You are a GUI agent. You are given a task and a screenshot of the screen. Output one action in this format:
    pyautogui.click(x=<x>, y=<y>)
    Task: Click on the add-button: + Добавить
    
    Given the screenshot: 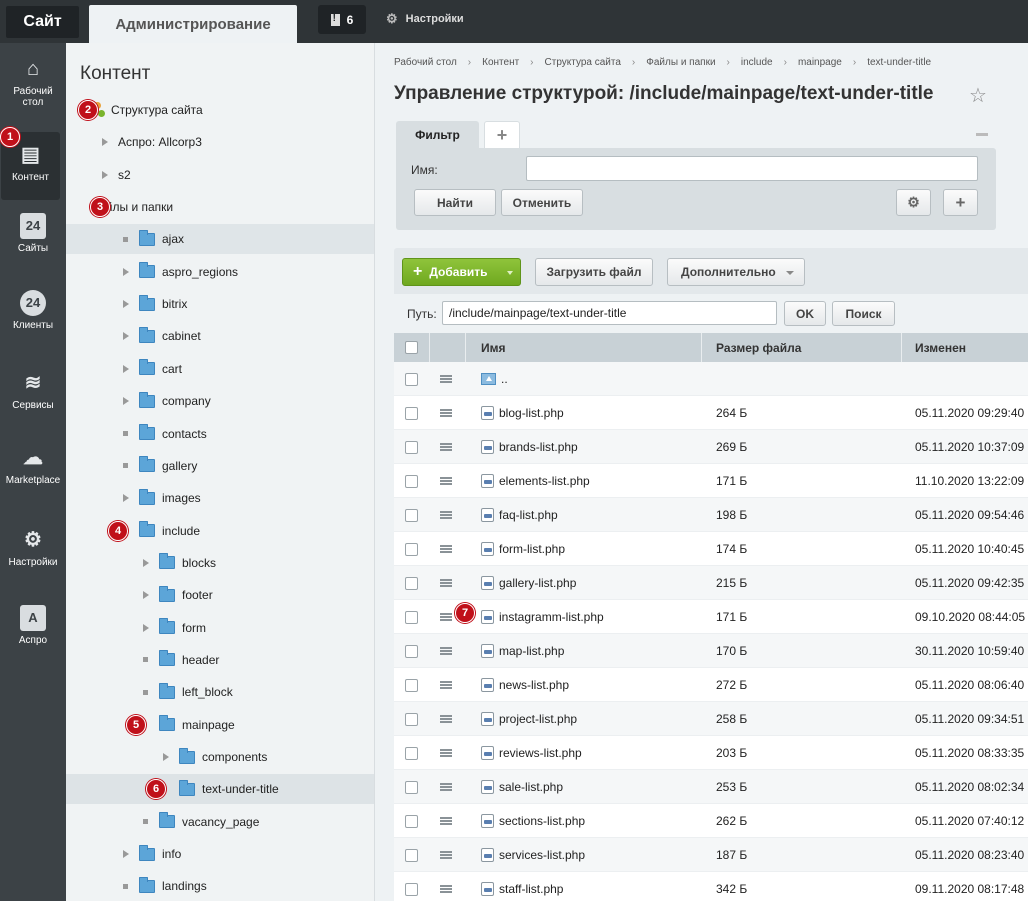 What is the action you would take?
    pyautogui.click(x=461, y=272)
    